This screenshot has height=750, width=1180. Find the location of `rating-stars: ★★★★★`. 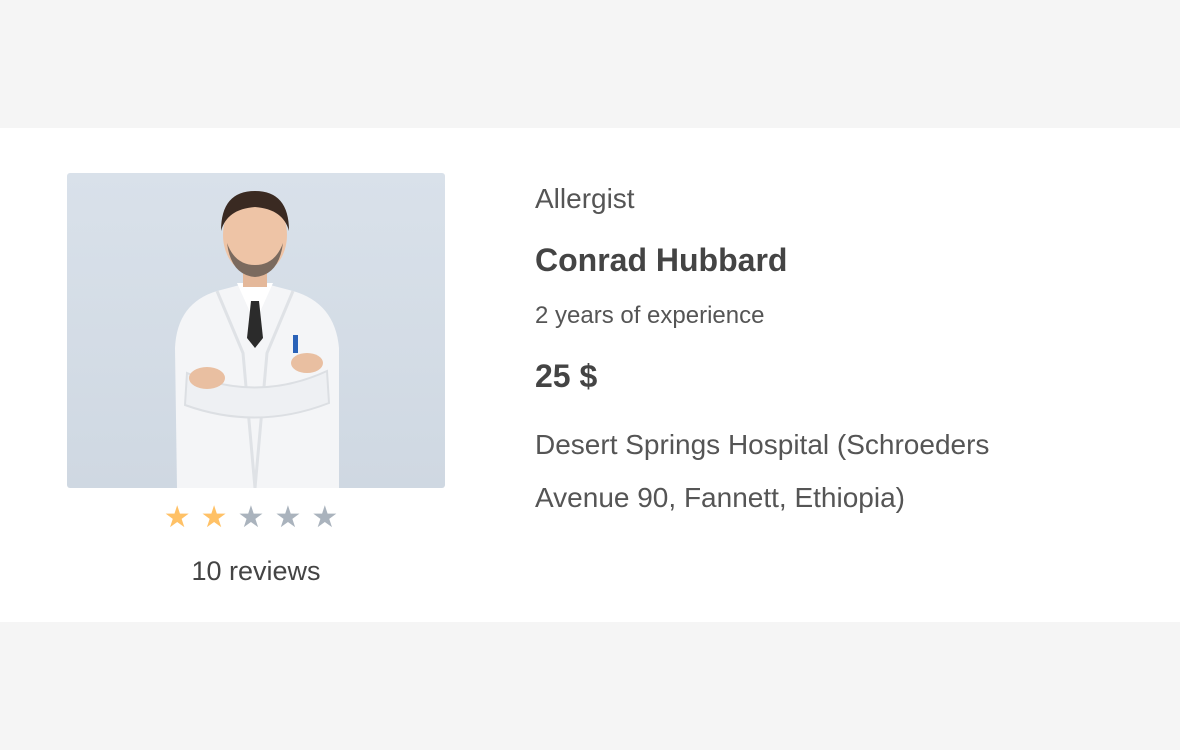

rating-stars: ★★★★★ is located at coordinates (256, 518).